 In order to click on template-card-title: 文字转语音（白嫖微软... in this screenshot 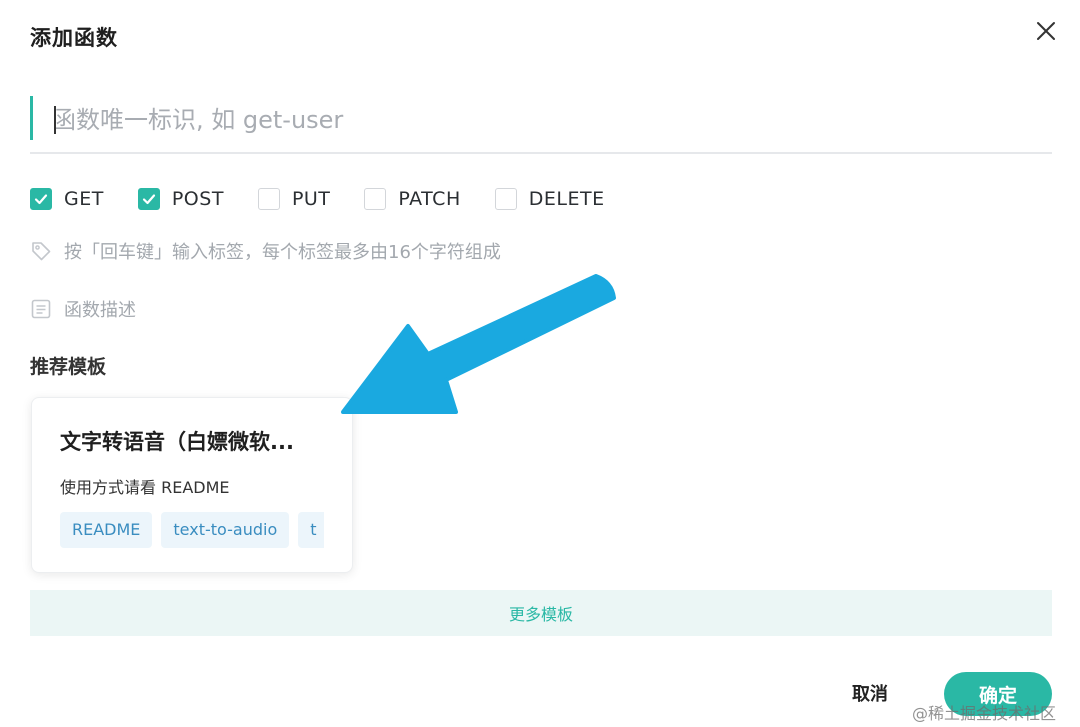, I will do `click(177, 442)`.